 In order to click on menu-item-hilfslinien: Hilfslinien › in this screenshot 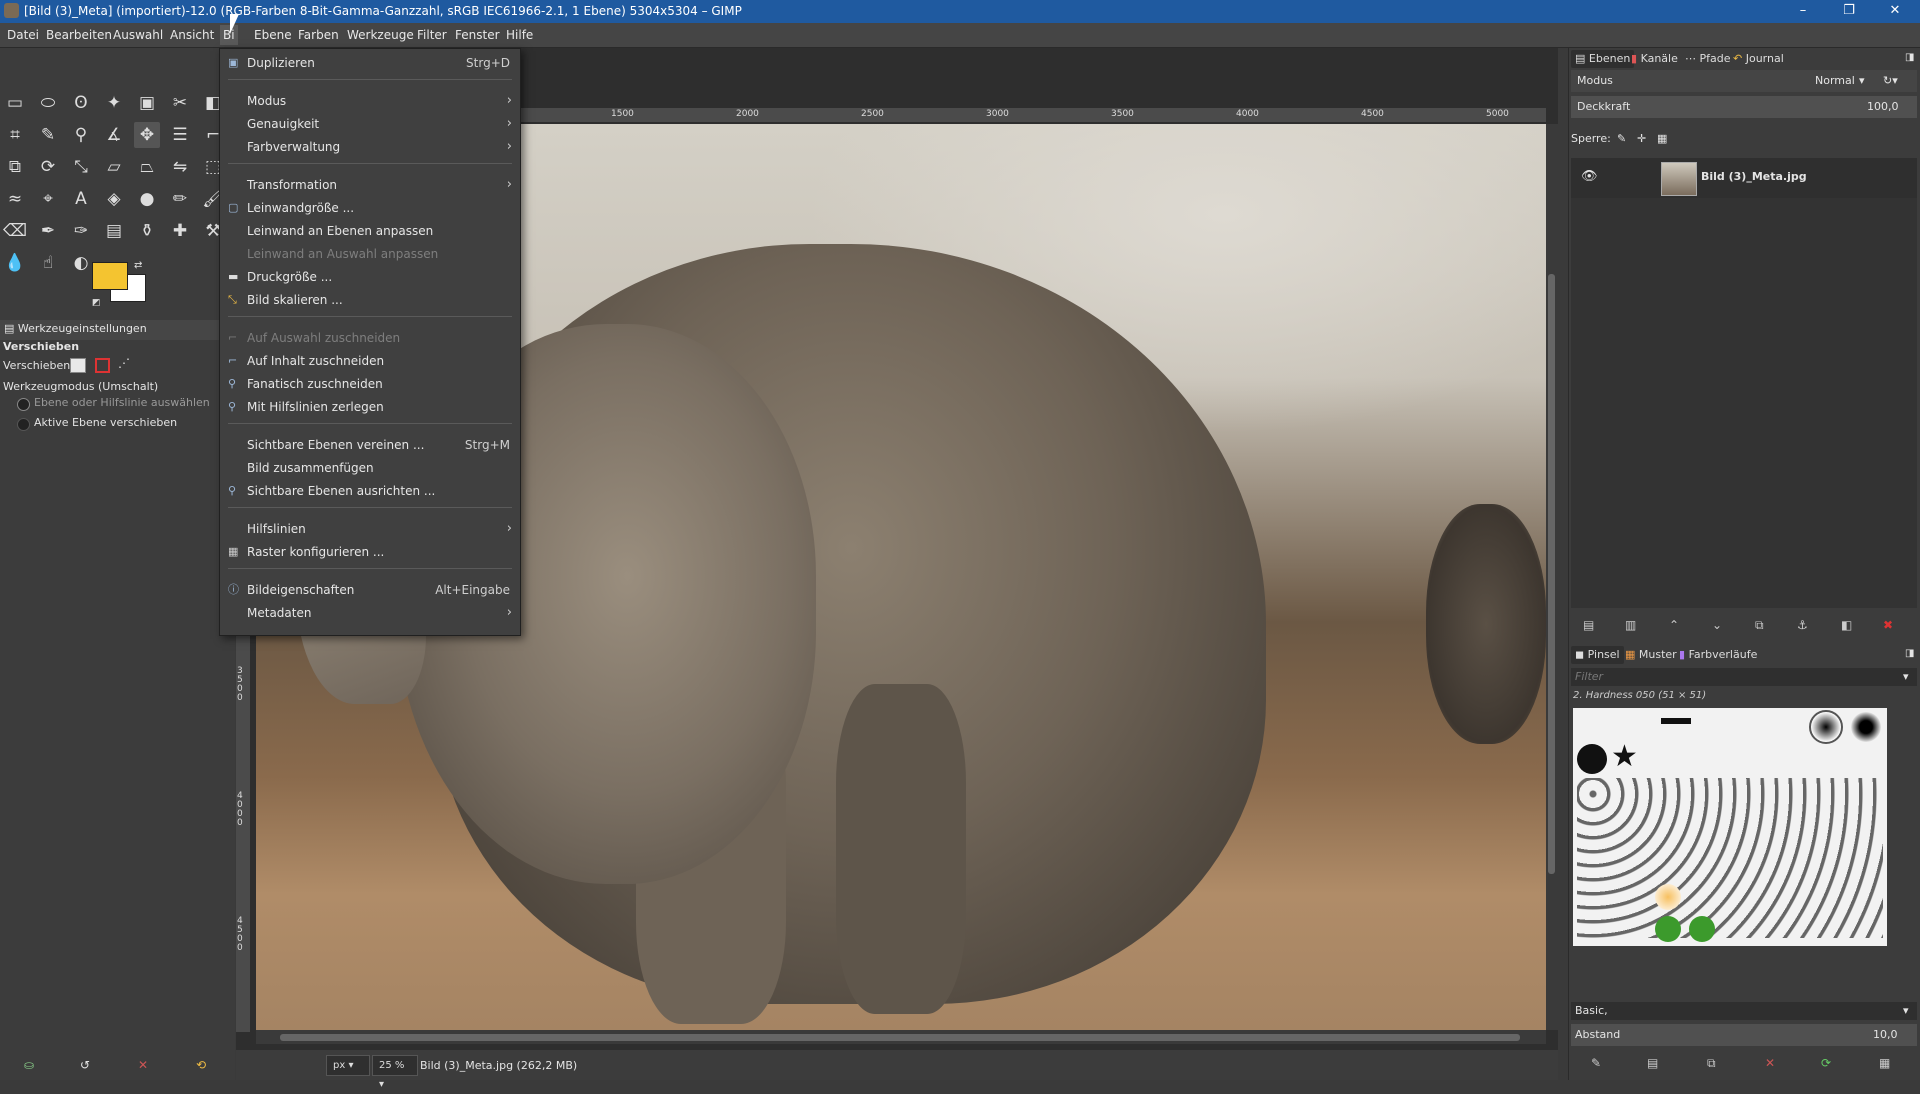, I will do `click(370, 529)`.